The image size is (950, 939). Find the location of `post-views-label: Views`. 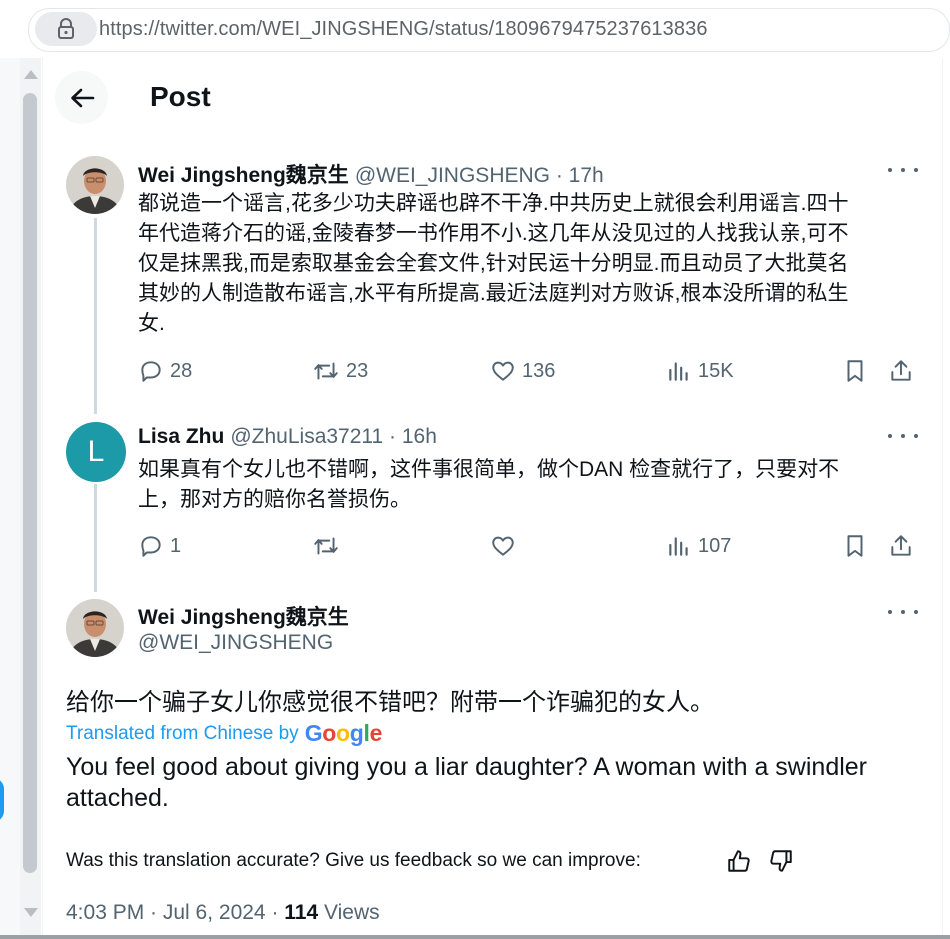

post-views-label: Views is located at coordinates (349, 912).